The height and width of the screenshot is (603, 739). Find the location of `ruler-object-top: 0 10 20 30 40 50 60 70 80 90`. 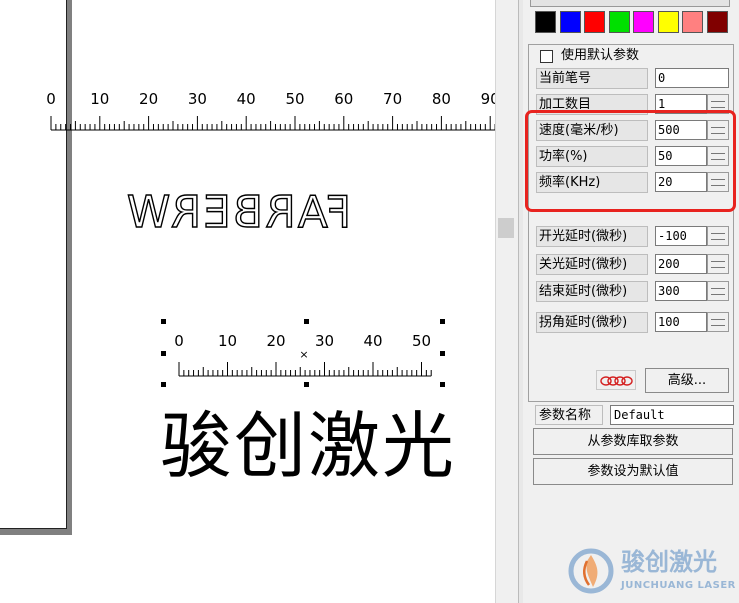

ruler-object-top: 0 10 20 30 40 50 60 70 80 90 is located at coordinates (269, 109).